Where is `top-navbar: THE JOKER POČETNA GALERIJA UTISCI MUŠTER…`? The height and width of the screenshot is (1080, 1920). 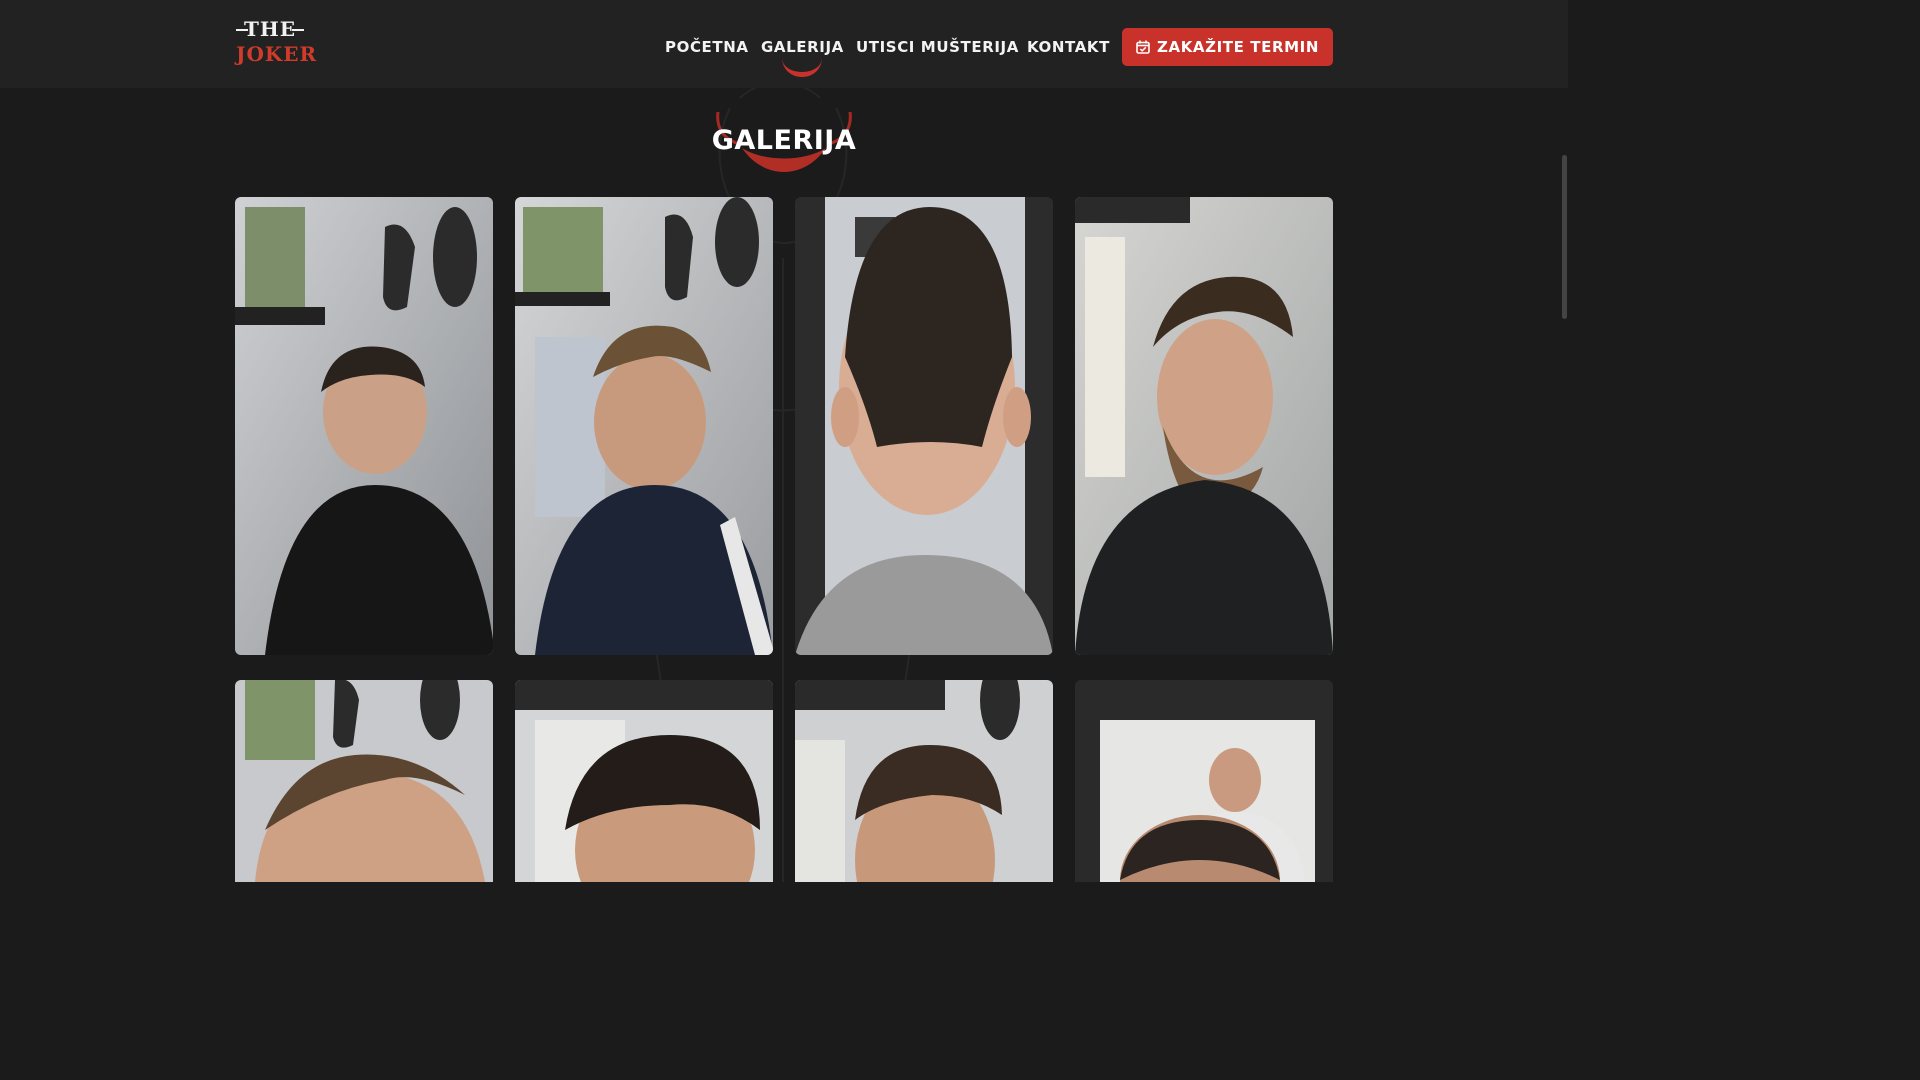 top-navbar: THE JOKER POČETNA GALERIJA UTISCI MUŠTER… is located at coordinates (784, 44).